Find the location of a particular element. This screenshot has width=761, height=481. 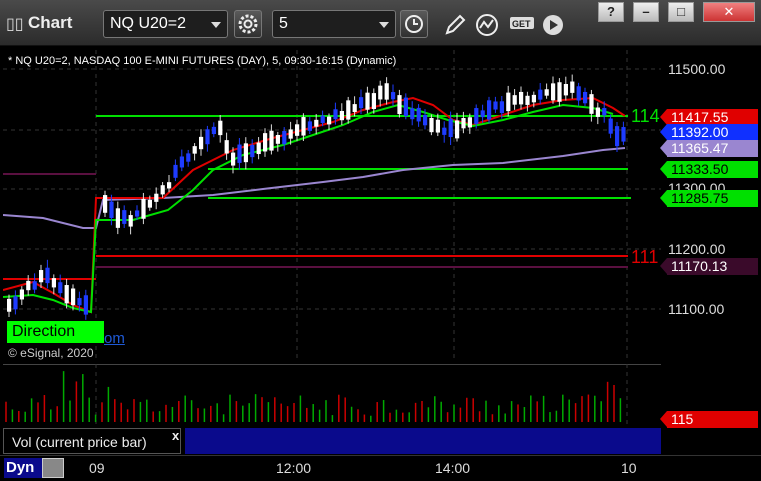

volume-tag: 115 is located at coordinates (709, 419).